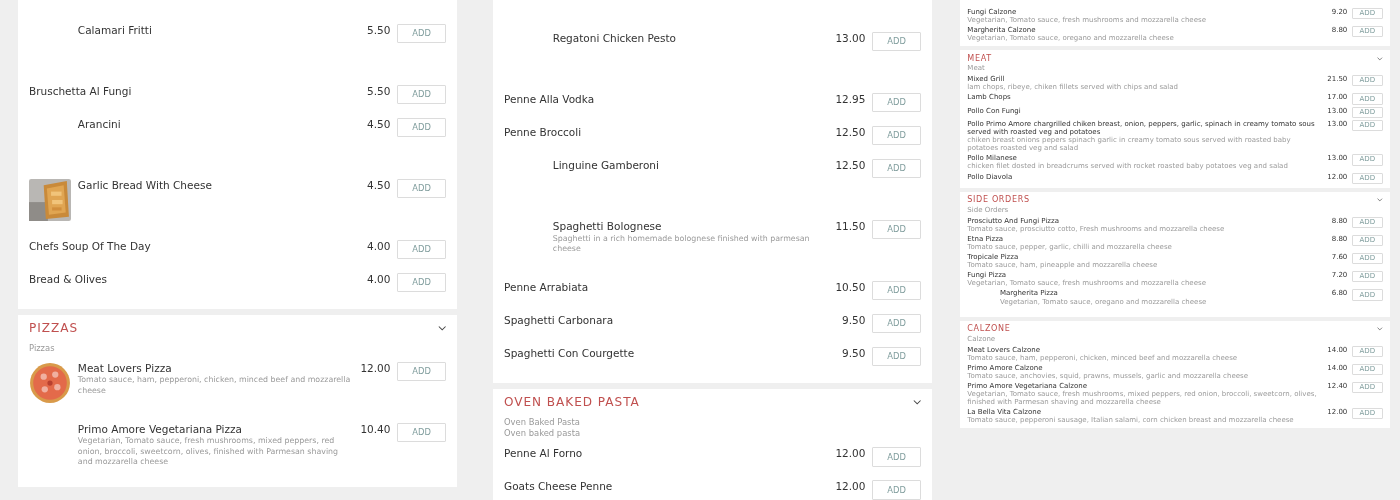 The image size is (1400, 500). Describe the element at coordinates (375, 429) in the screenshot. I see `item-price: 10.40` at that location.